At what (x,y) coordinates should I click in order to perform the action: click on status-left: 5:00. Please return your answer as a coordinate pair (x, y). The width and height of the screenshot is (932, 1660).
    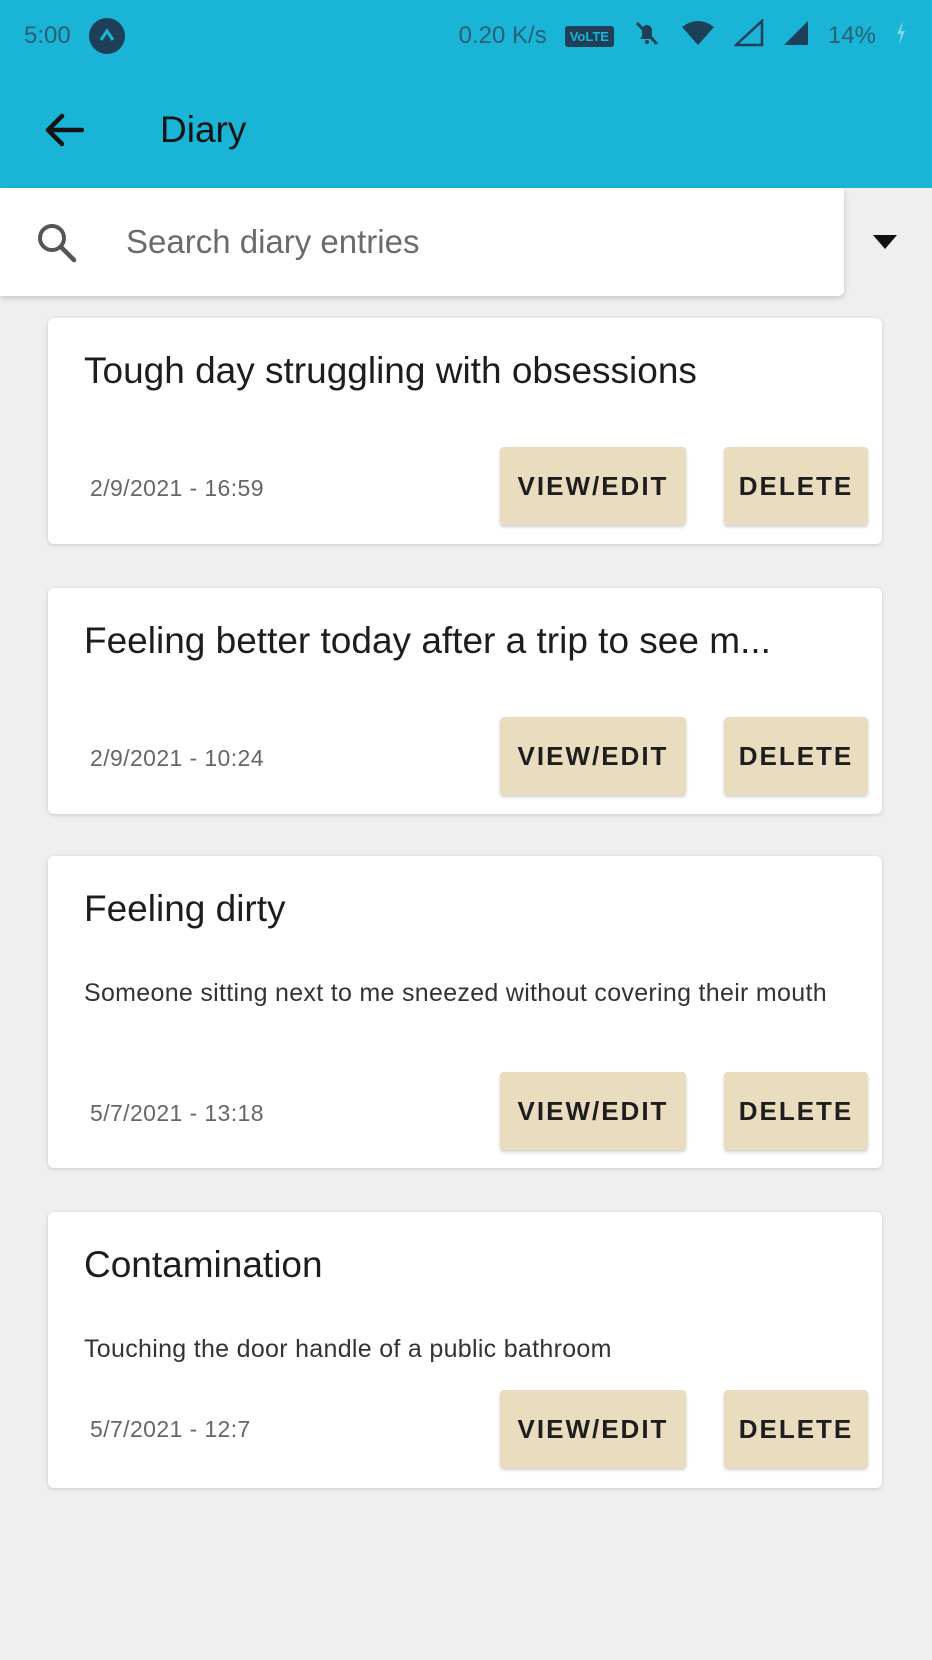
    Looking at the image, I should click on (74, 36).